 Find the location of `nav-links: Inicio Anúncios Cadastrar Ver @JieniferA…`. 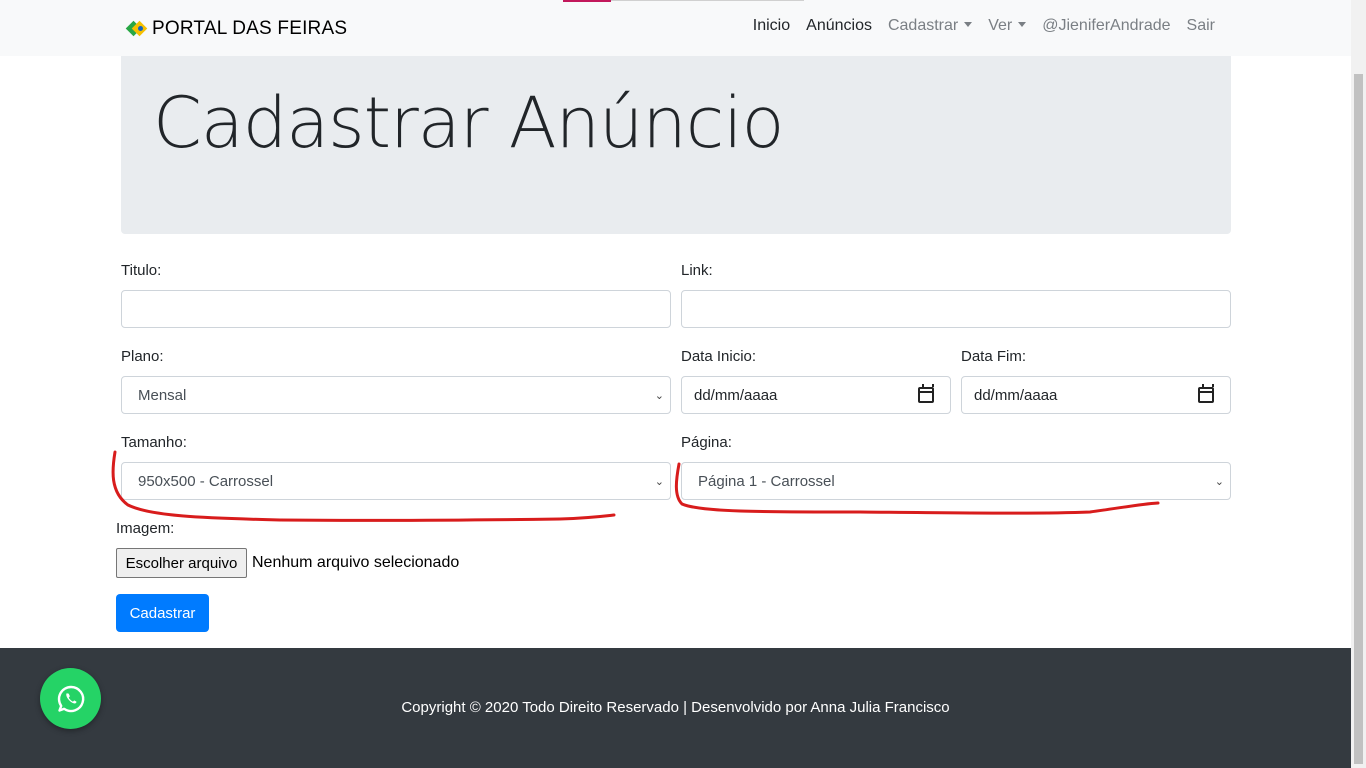

nav-links: Inicio Anúncios Cadastrar Ver @JieniferA… is located at coordinates (984, 26).